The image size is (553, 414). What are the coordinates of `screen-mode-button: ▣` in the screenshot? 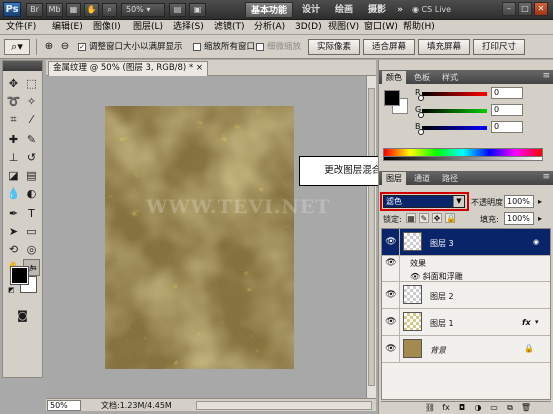 It's located at (197, 10).